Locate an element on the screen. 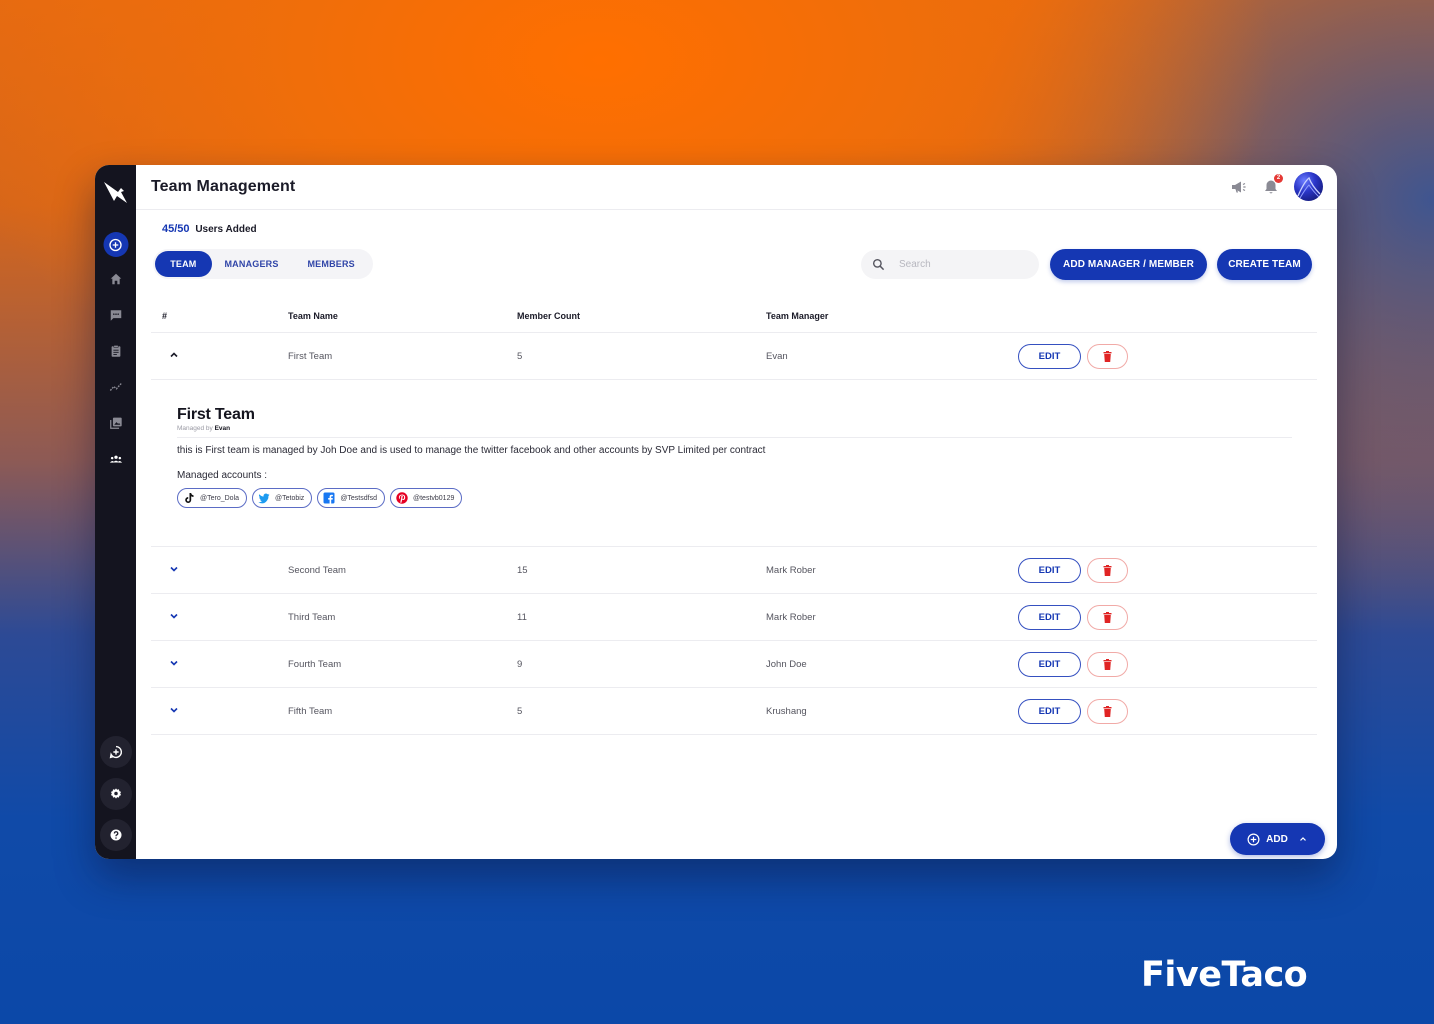 This screenshot has height=1024, width=1434. sidebar-item-home is located at coordinates (116, 279).